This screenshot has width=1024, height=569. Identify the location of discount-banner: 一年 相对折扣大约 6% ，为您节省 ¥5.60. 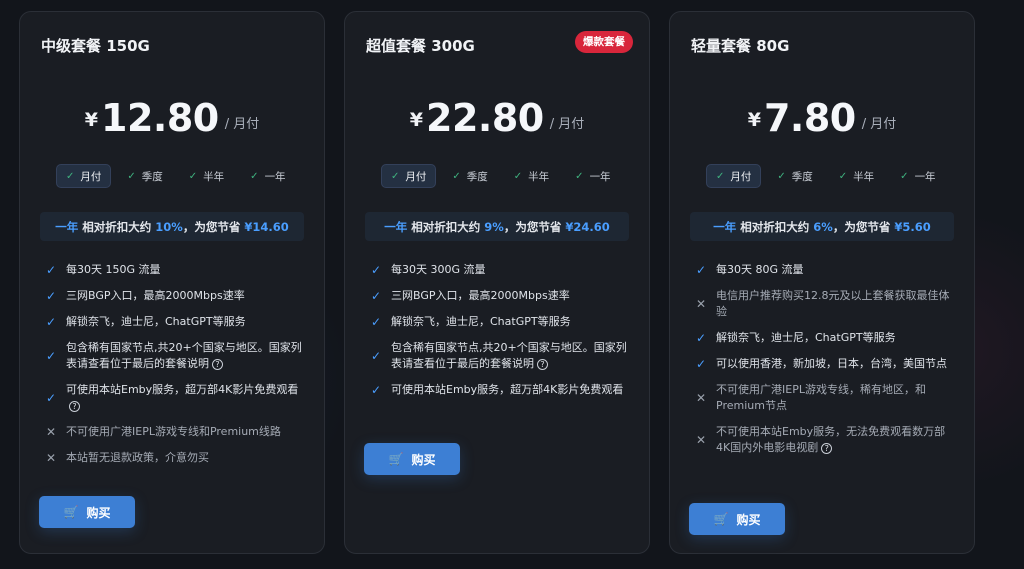
(822, 226).